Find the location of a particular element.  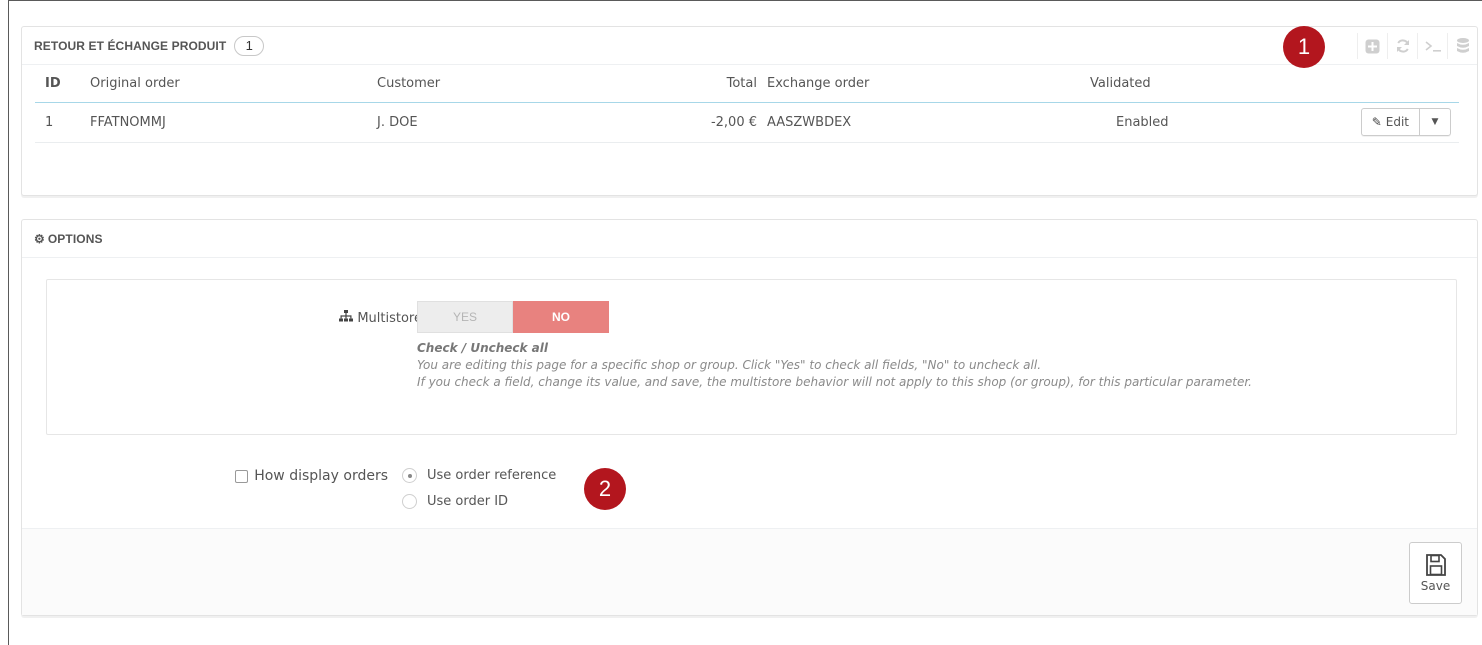

edit-button: ✎ Edit is located at coordinates (1391, 122).